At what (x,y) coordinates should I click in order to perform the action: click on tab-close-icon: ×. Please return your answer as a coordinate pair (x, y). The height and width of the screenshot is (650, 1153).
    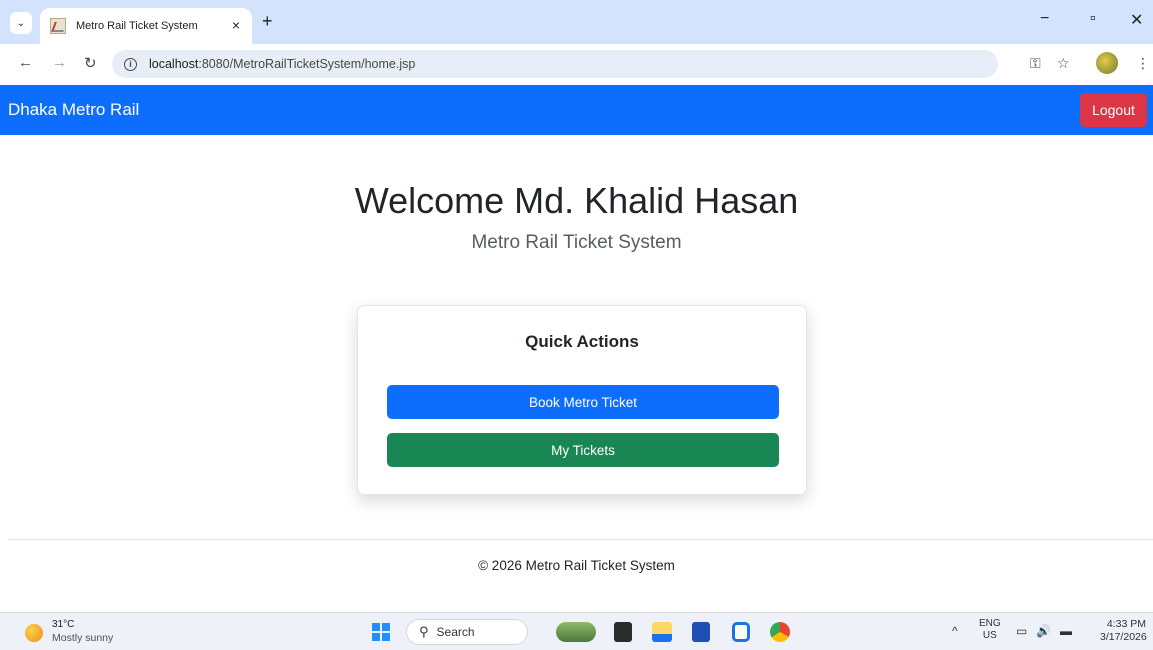
    Looking at the image, I should click on (236, 25).